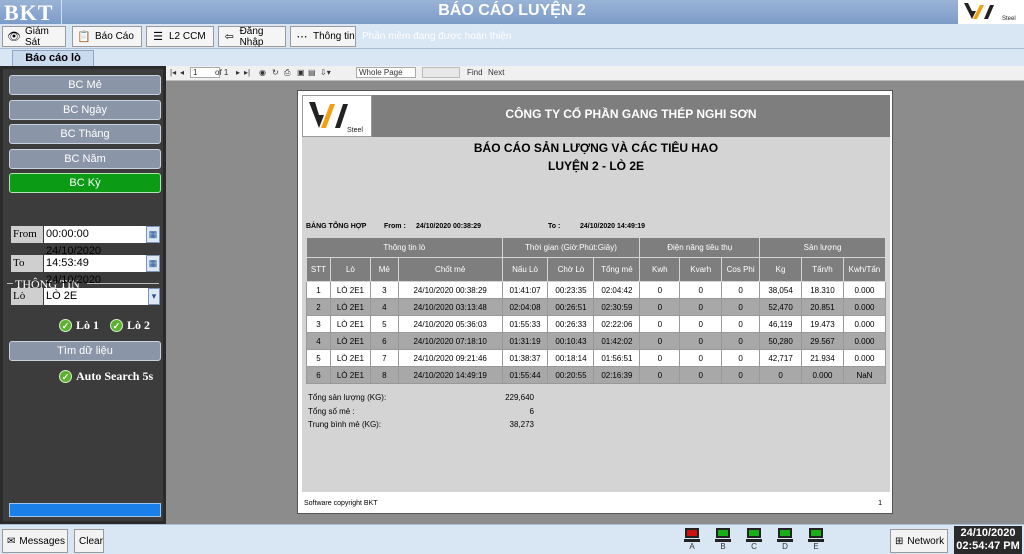 This screenshot has height=554, width=1024. What do you see at coordinates (701, 269) in the screenshot?
I see `column-header: Kvarh` at bounding box center [701, 269].